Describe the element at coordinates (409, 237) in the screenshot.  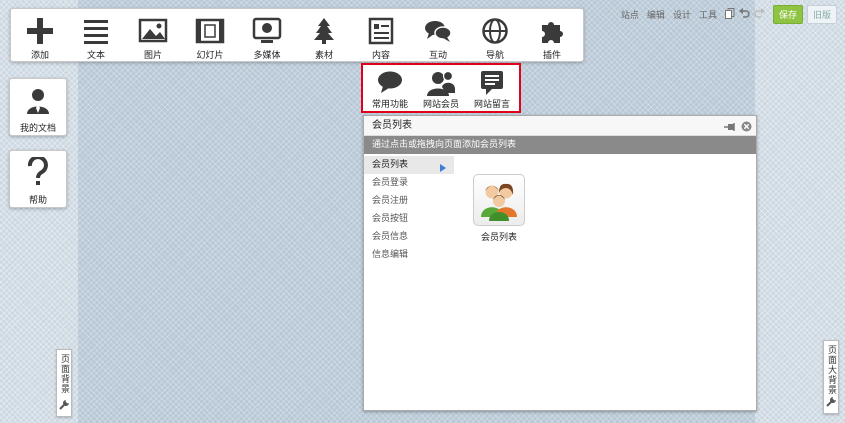
I see `menu-item-member-info: 会员信息` at that location.